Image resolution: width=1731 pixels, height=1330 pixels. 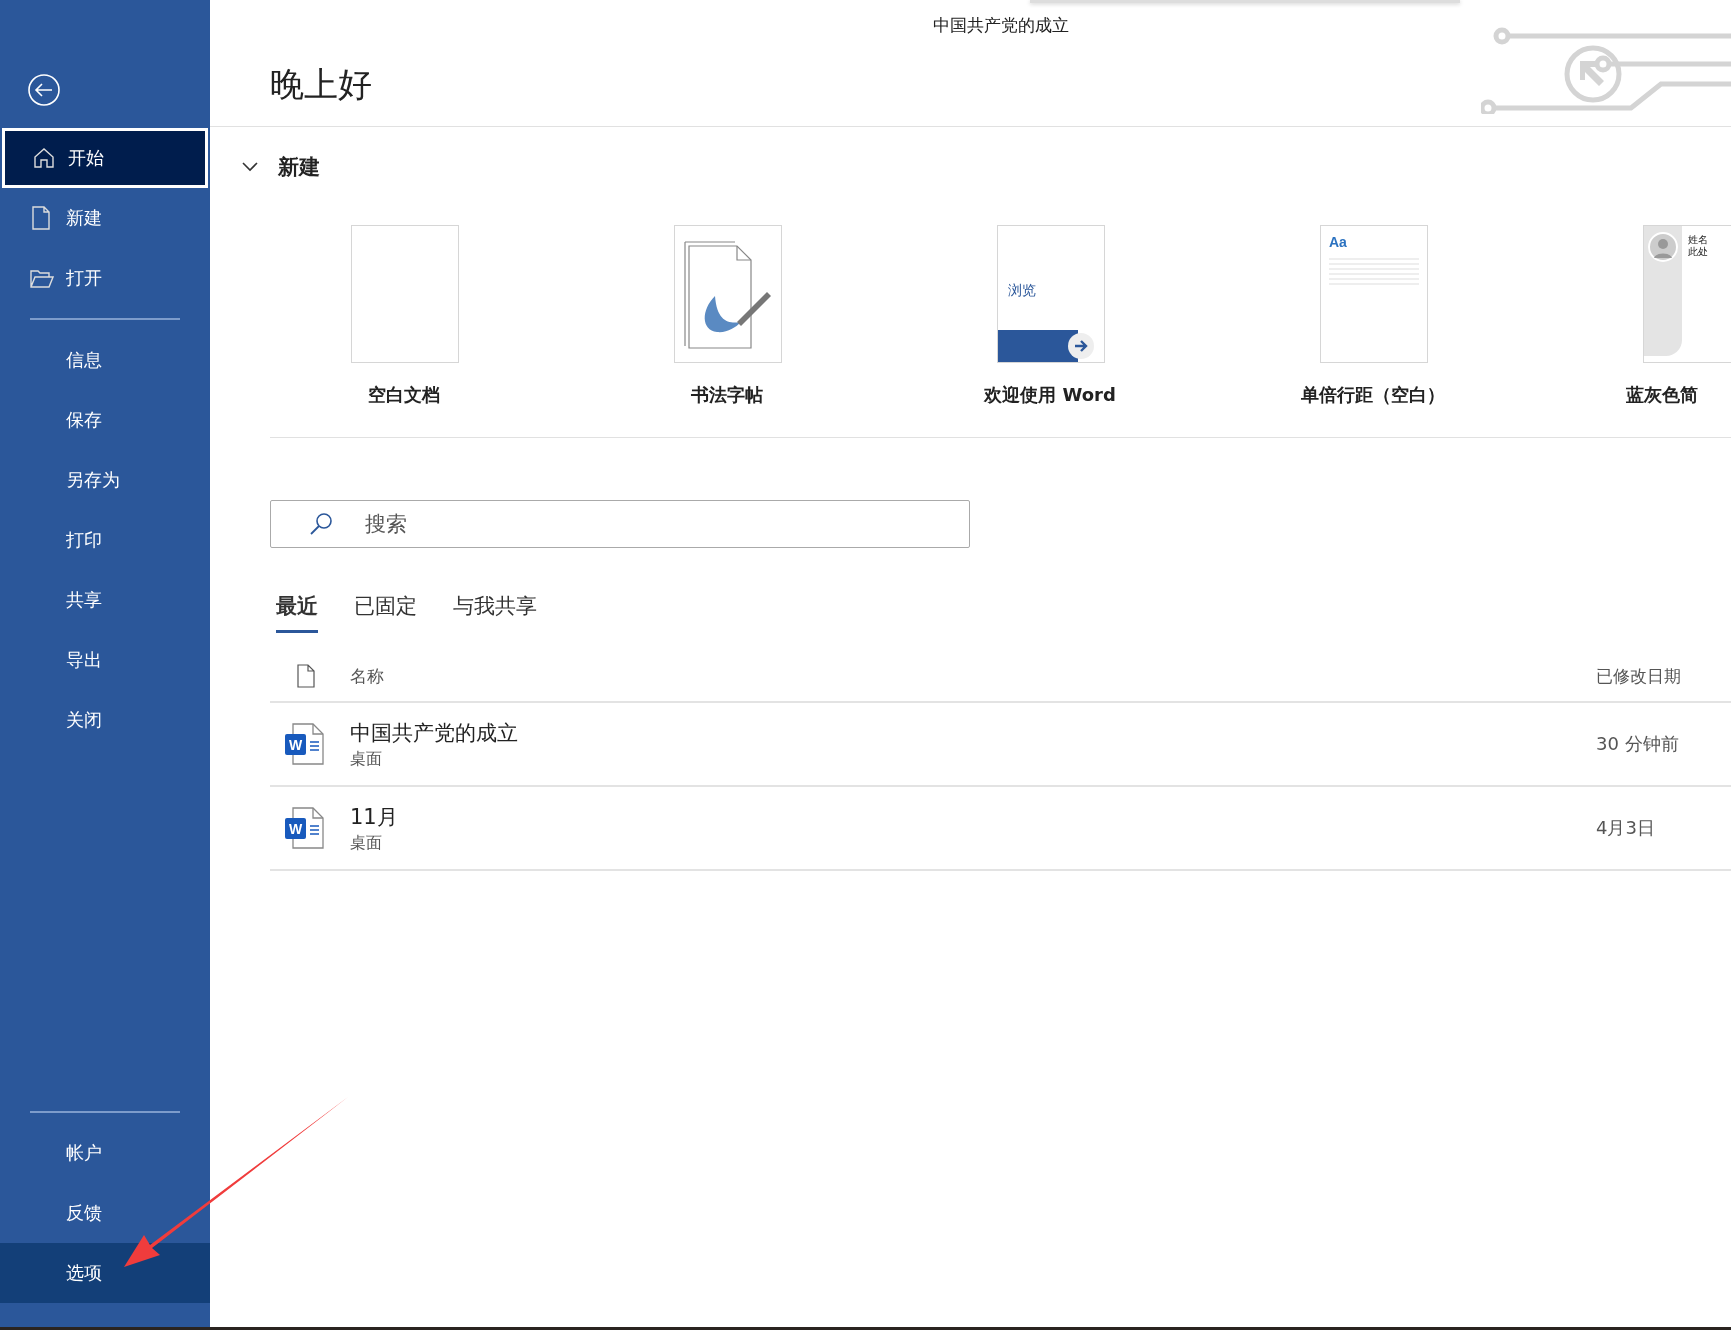 What do you see at coordinates (620, 524) in the screenshot?
I see `search-field: 搜索` at bounding box center [620, 524].